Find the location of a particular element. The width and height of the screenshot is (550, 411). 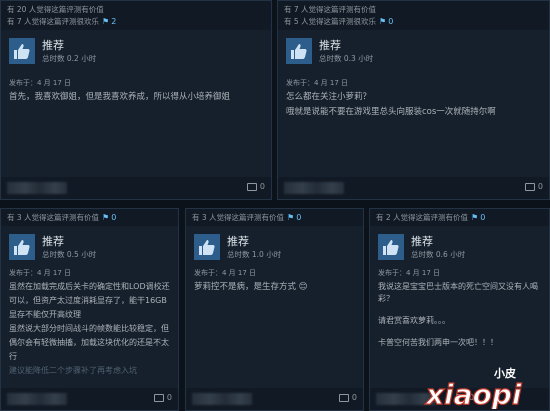

xiaopi-watermark-logo: 小皮 xiaopi is located at coordinates (472, 387).